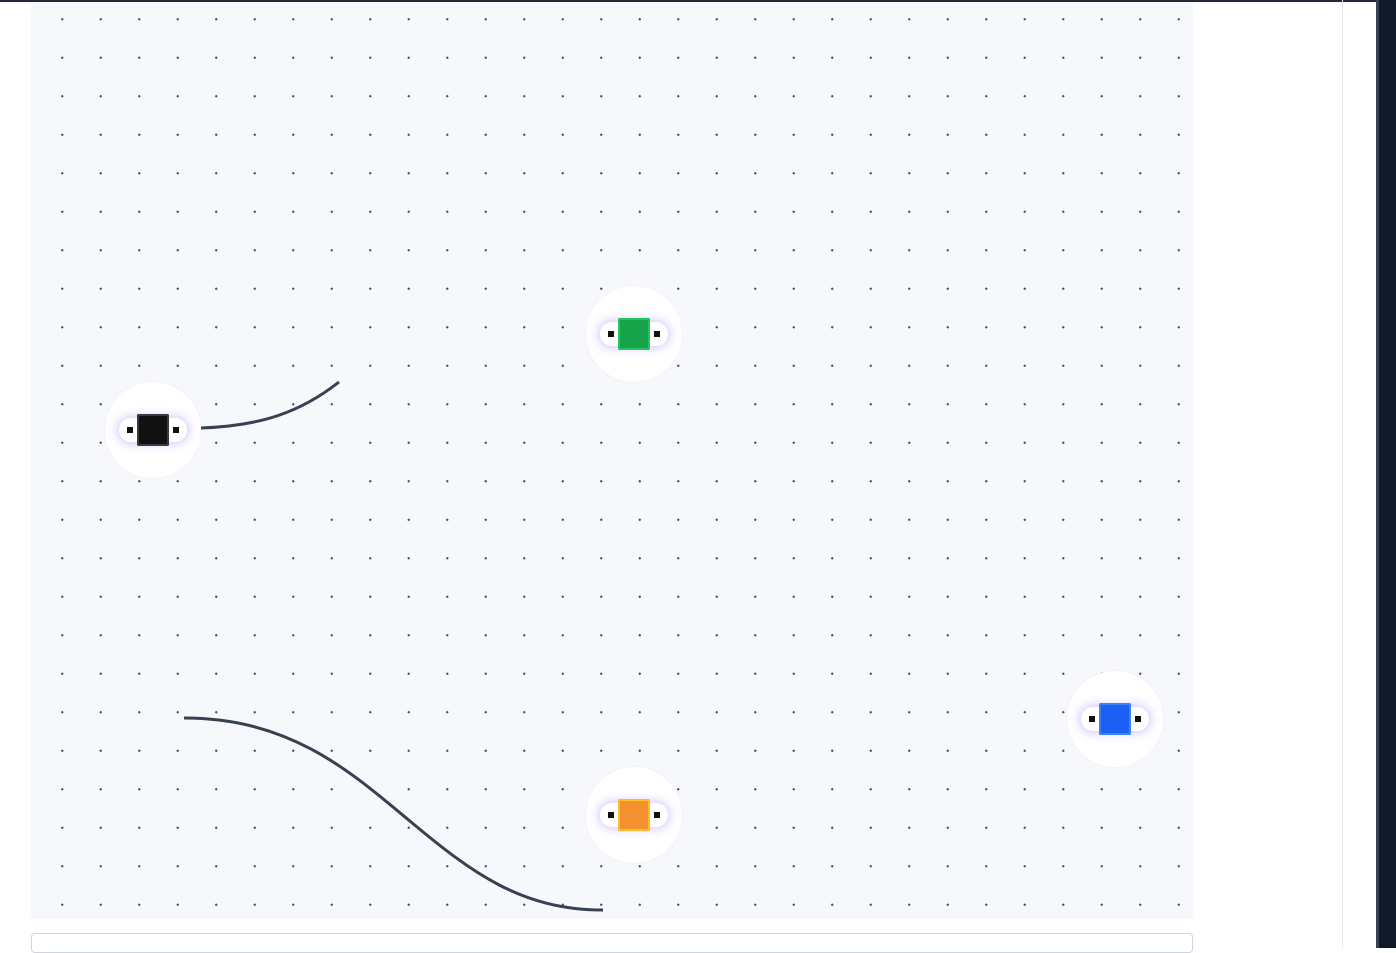  I want to click on wire-to-orange, so click(393, 814).